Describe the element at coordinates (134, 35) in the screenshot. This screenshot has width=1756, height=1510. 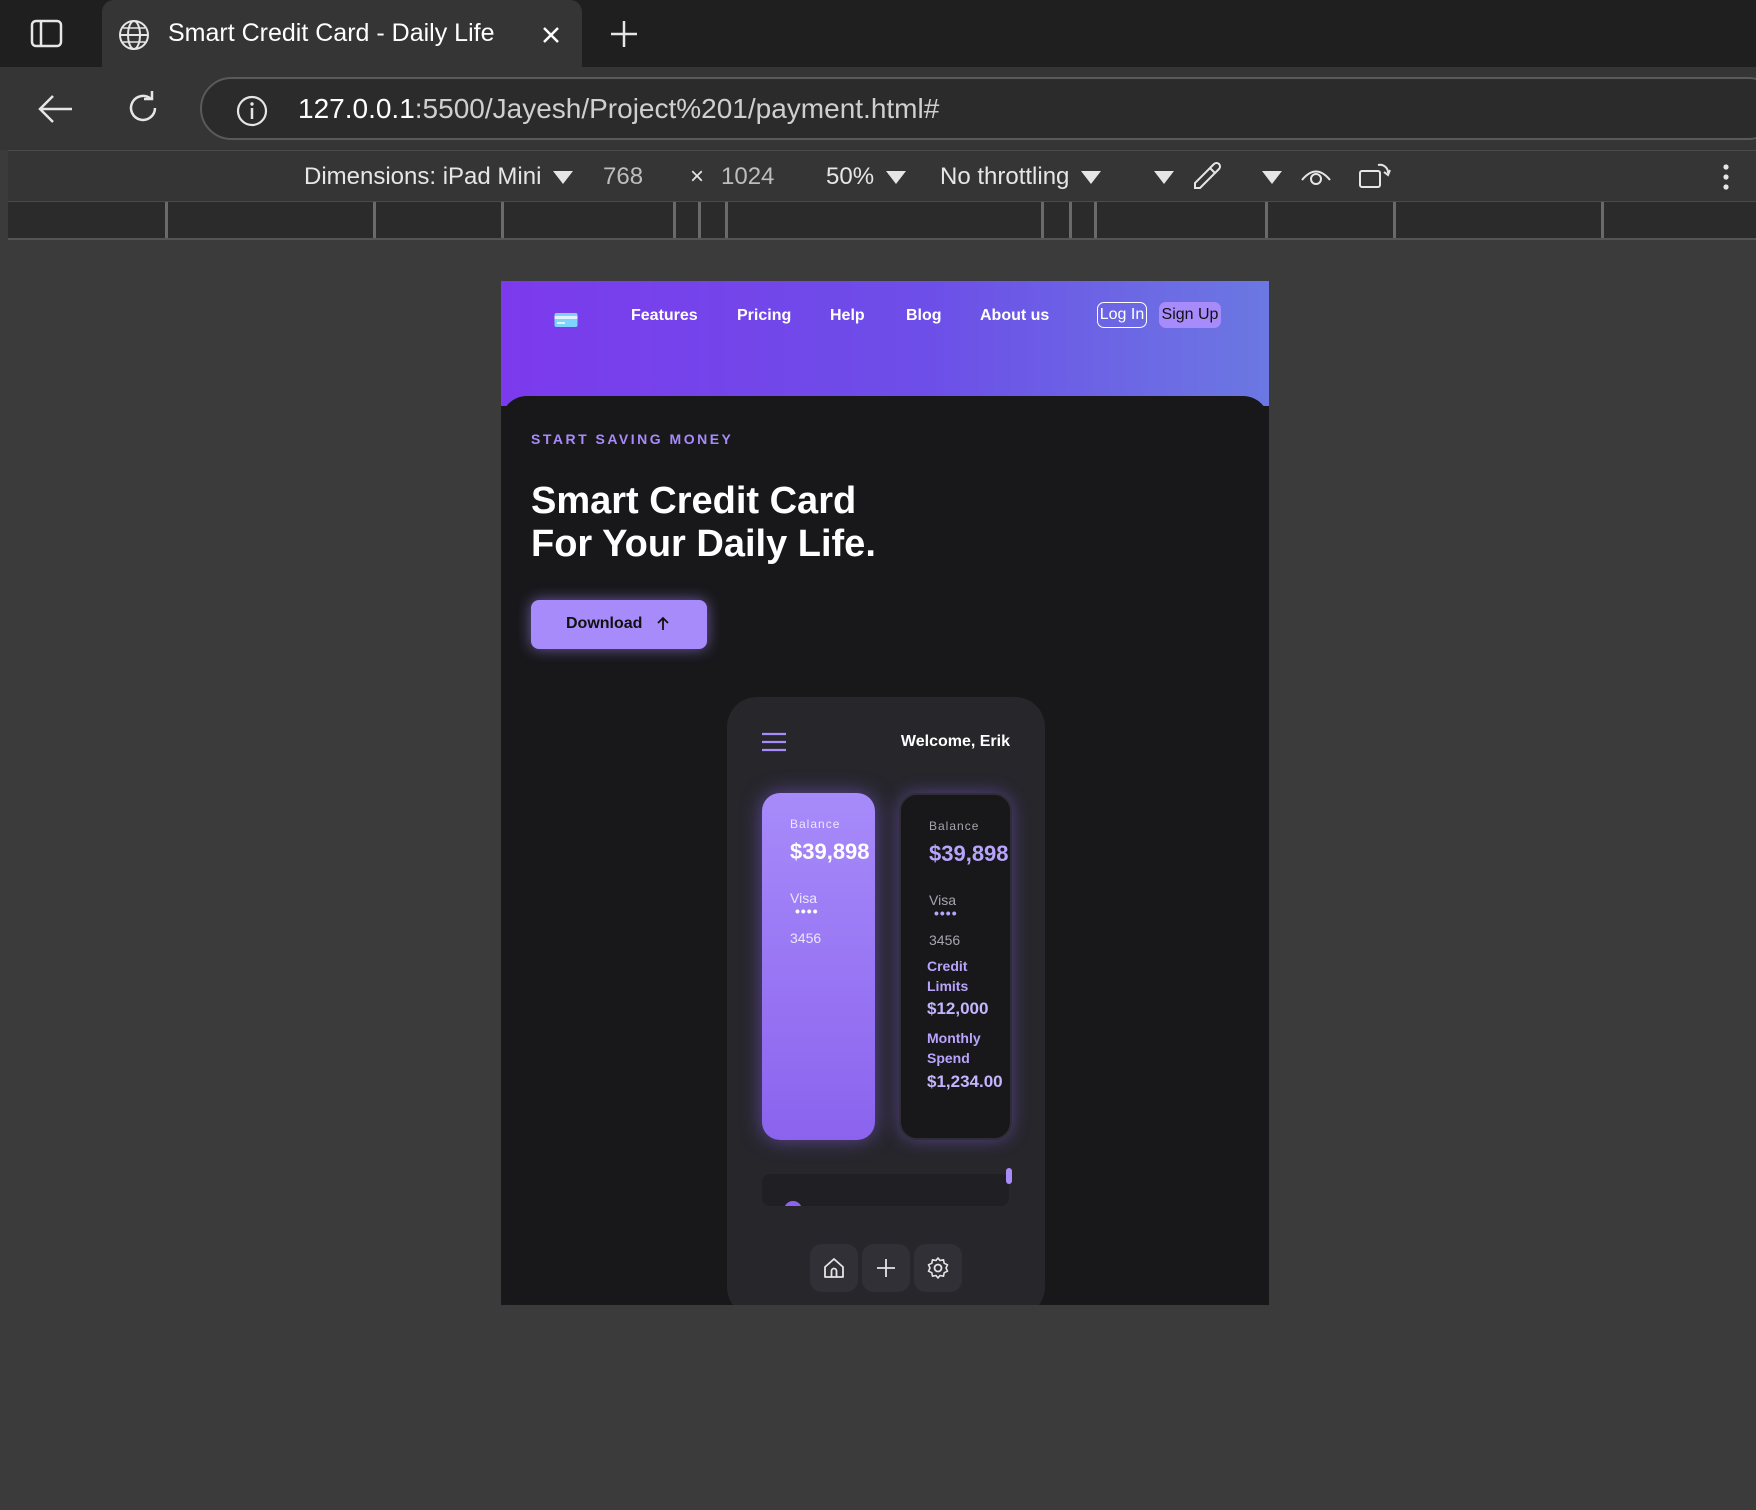
I see `globe-icon` at that location.